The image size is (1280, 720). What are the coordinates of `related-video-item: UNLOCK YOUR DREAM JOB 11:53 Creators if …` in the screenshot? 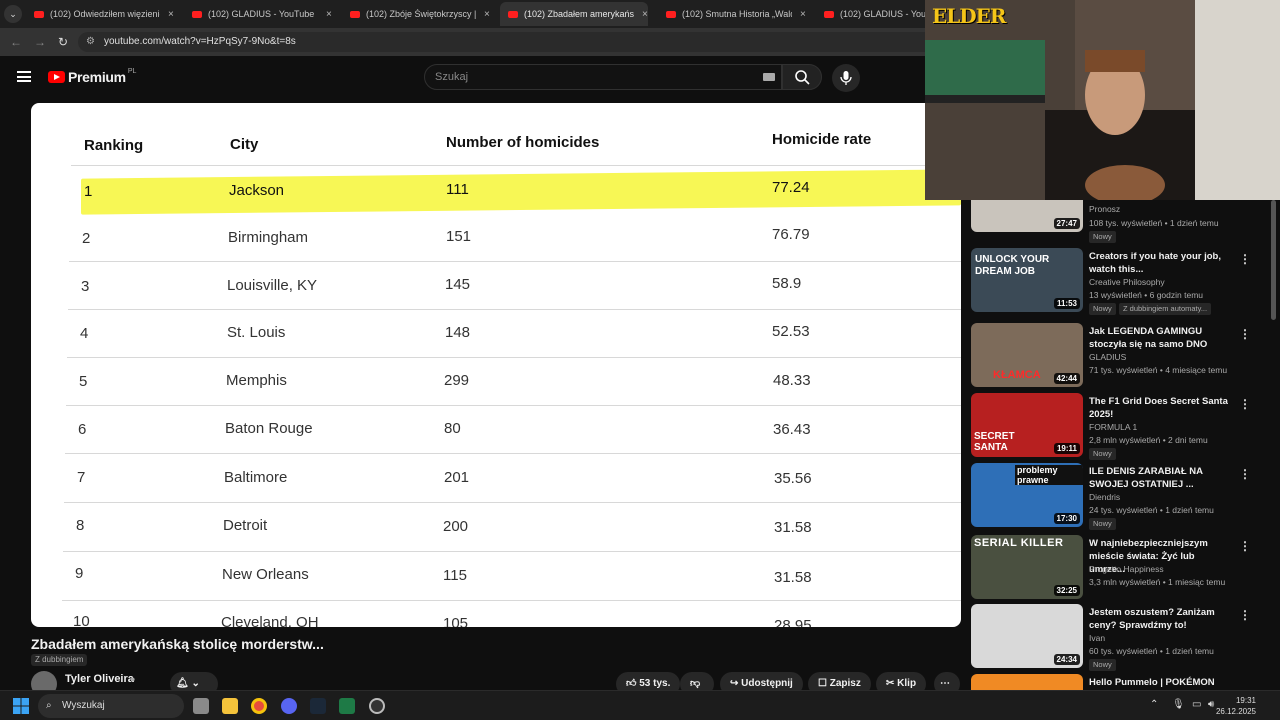 It's located at (1121, 281).